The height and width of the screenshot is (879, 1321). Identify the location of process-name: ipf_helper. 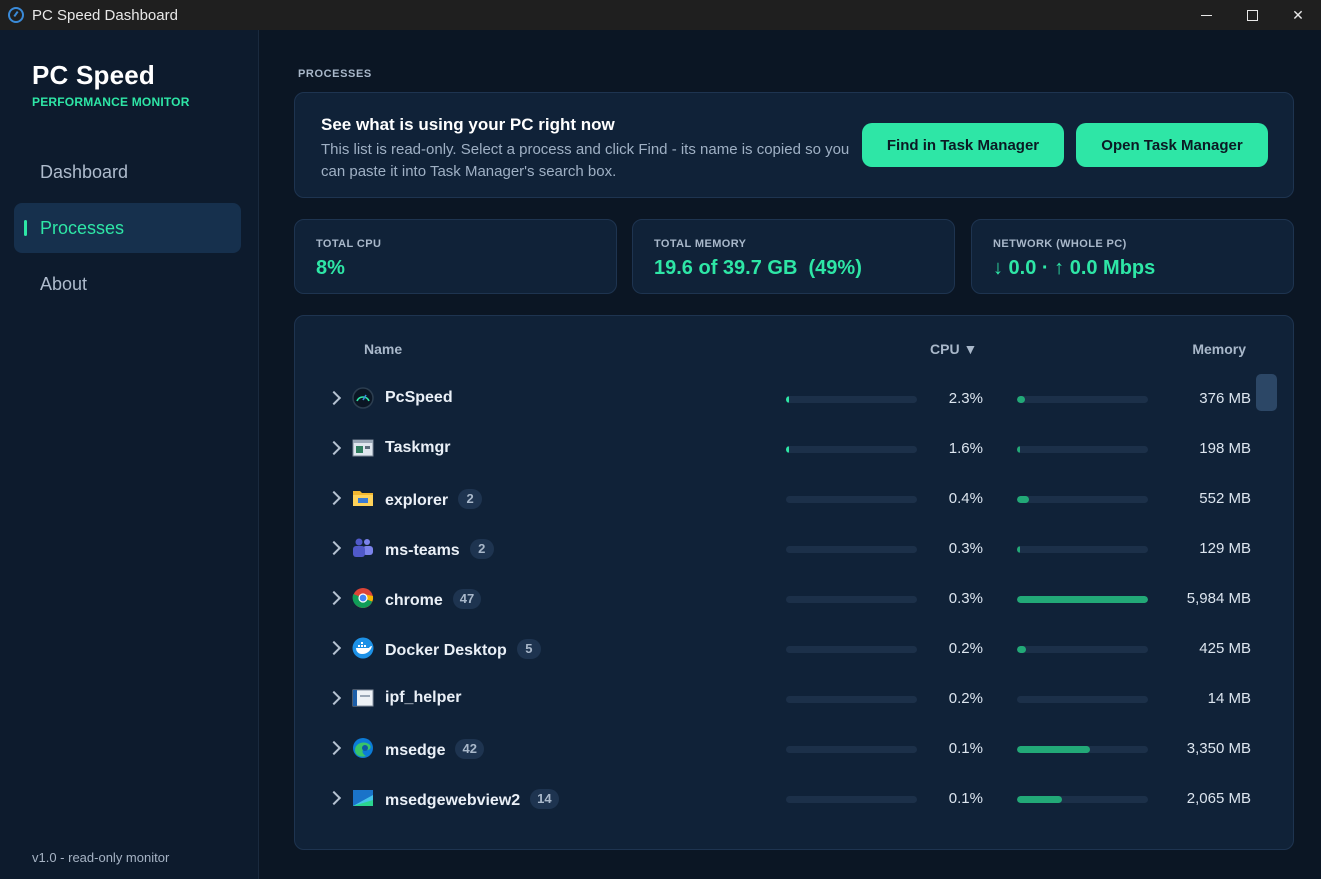
(423, 698).